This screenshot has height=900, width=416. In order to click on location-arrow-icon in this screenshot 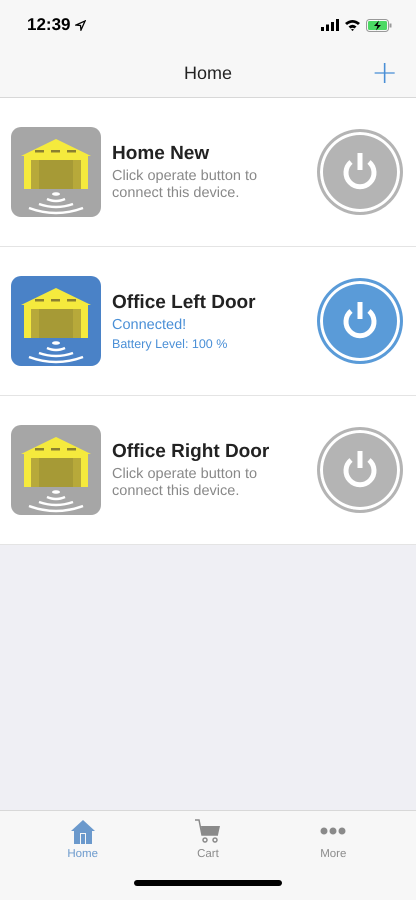, I will do `click(80, 25)`.